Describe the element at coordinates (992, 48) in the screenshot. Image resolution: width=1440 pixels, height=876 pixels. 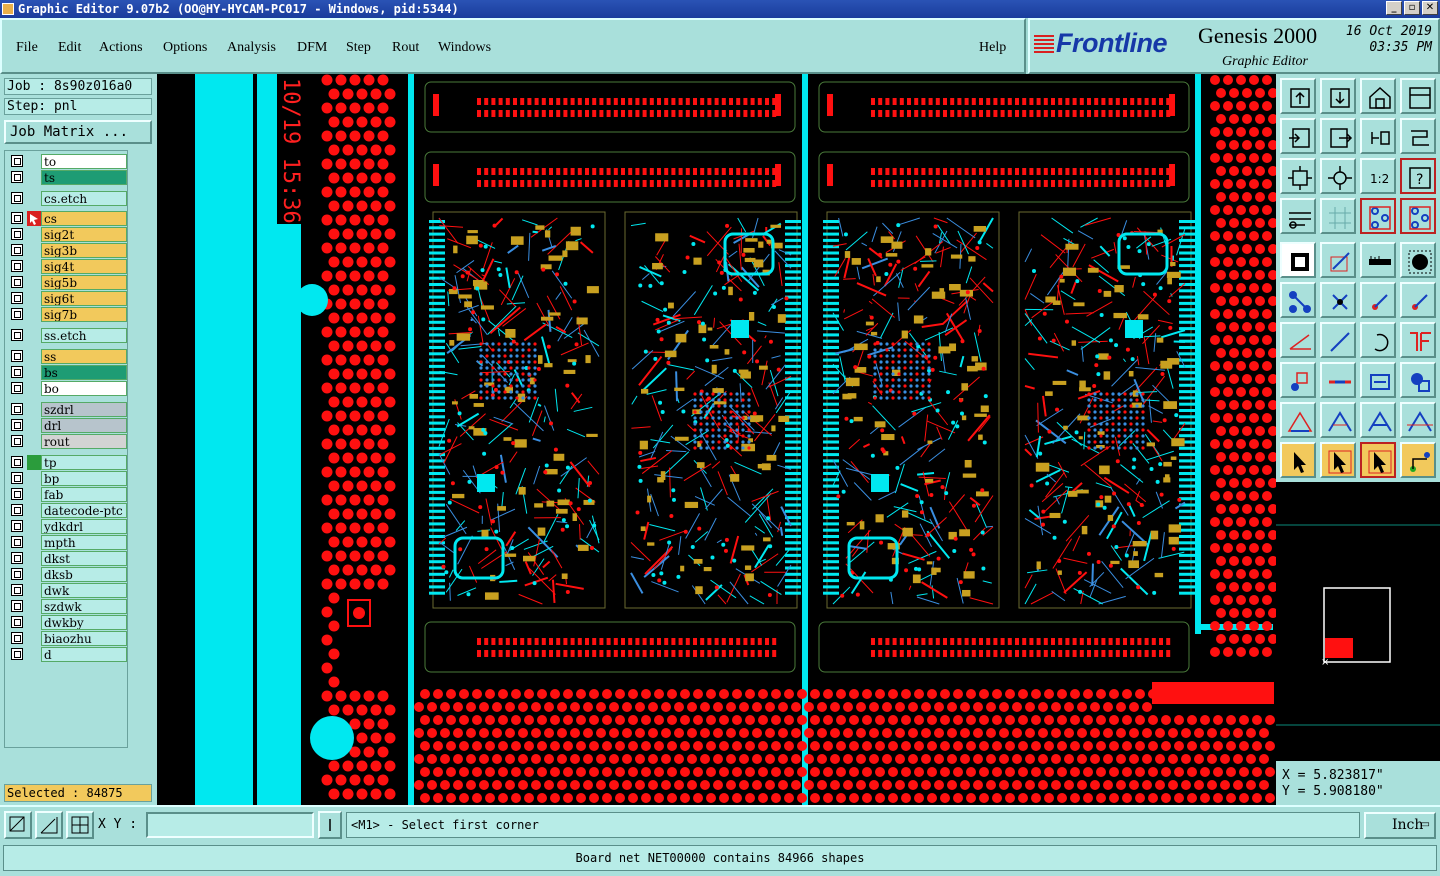
I see `menu-help: Help` at that location.